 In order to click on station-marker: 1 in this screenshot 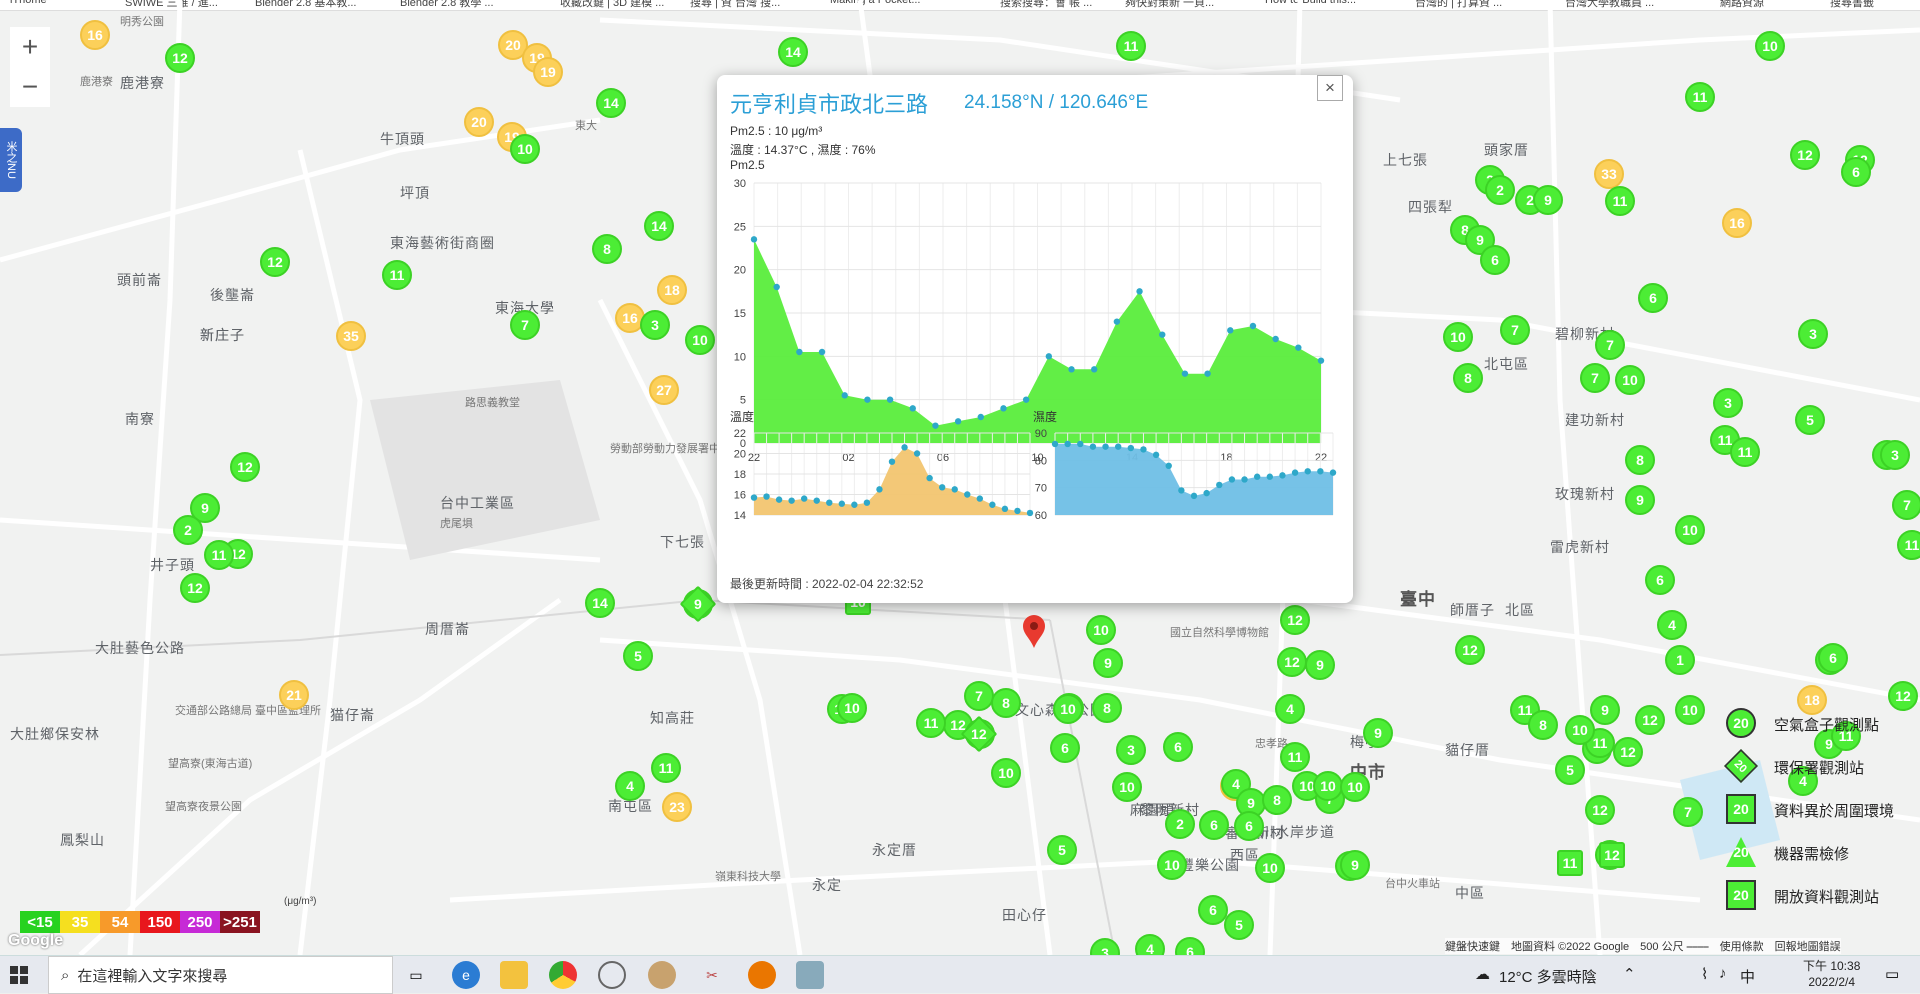, I will do `click(1680, 660)`.